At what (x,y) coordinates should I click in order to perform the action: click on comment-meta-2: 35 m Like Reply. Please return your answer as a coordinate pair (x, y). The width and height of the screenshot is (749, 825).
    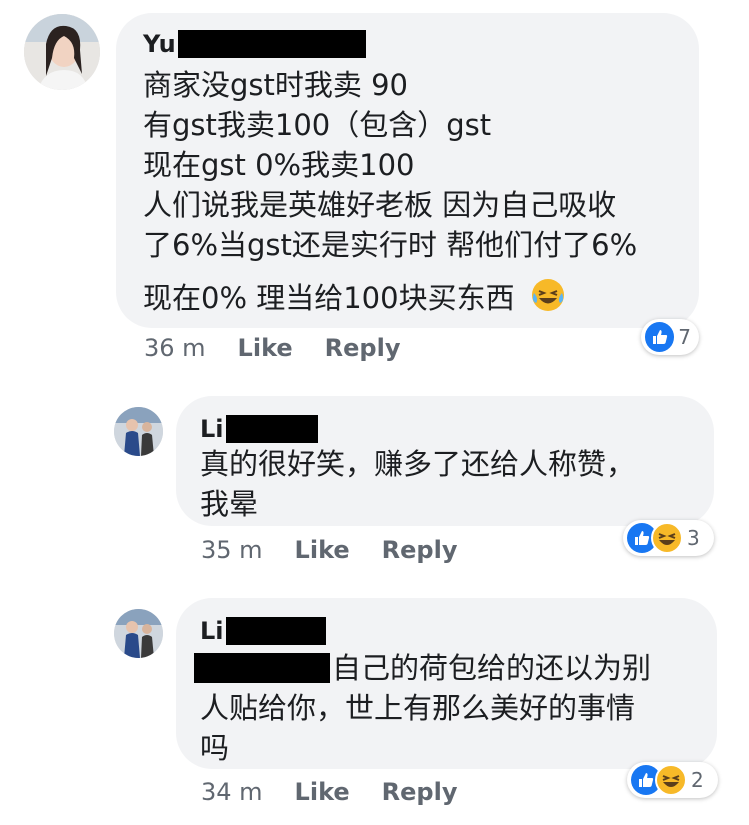
    Looking at the image, I should click on (329, 550).